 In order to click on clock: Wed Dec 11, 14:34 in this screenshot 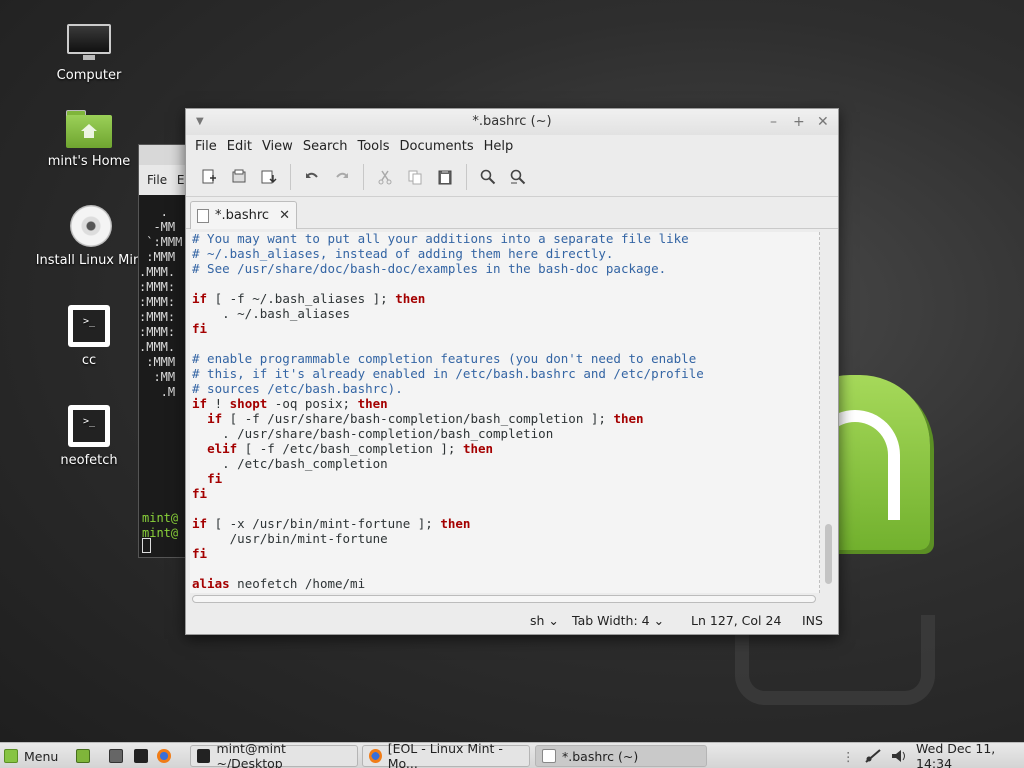, I will do `click(970, 754)`.